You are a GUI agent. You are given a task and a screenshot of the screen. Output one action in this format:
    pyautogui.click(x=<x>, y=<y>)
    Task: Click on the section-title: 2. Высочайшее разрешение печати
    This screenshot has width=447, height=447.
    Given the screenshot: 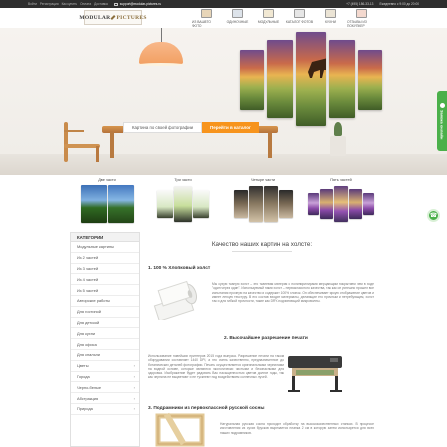 What is the action you would take?
    pyautogui.click(x=266, y=338)
    